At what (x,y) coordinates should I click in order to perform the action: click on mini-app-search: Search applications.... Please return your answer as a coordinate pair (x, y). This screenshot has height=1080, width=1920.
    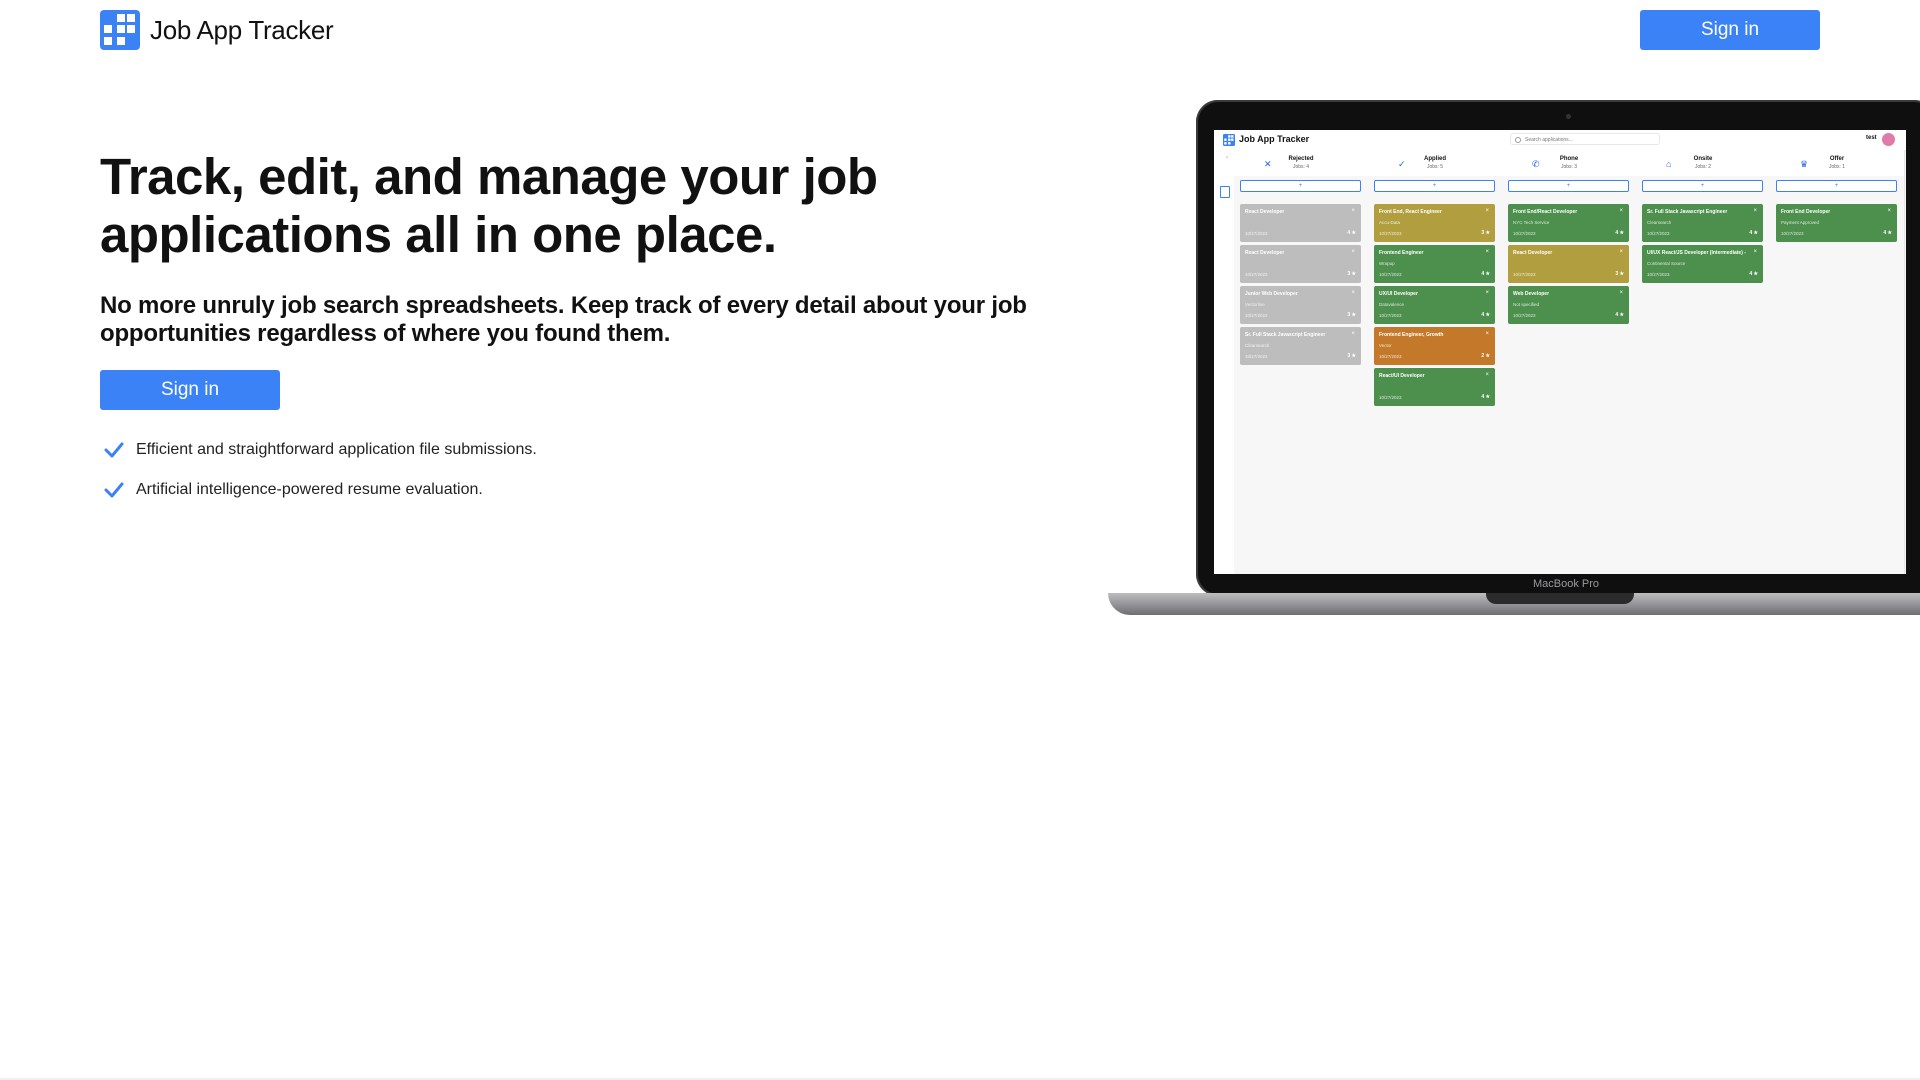
    Looking at the image, I should click on (1585, 139).